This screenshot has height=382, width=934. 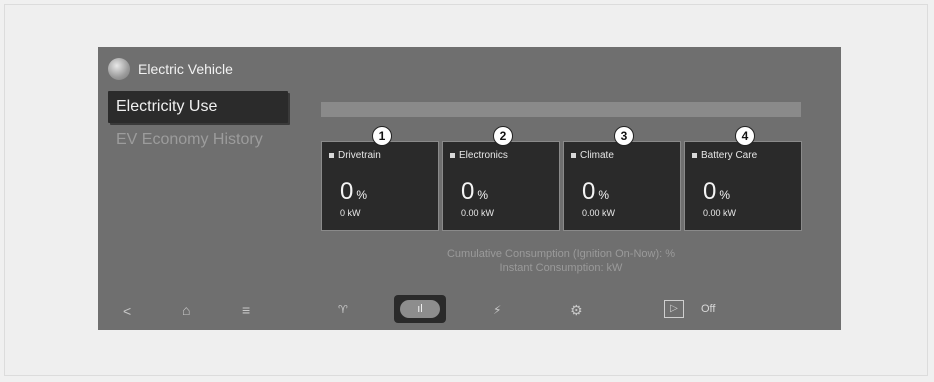 I want to click on callout-badge: 4, so click(x=745, y=136).